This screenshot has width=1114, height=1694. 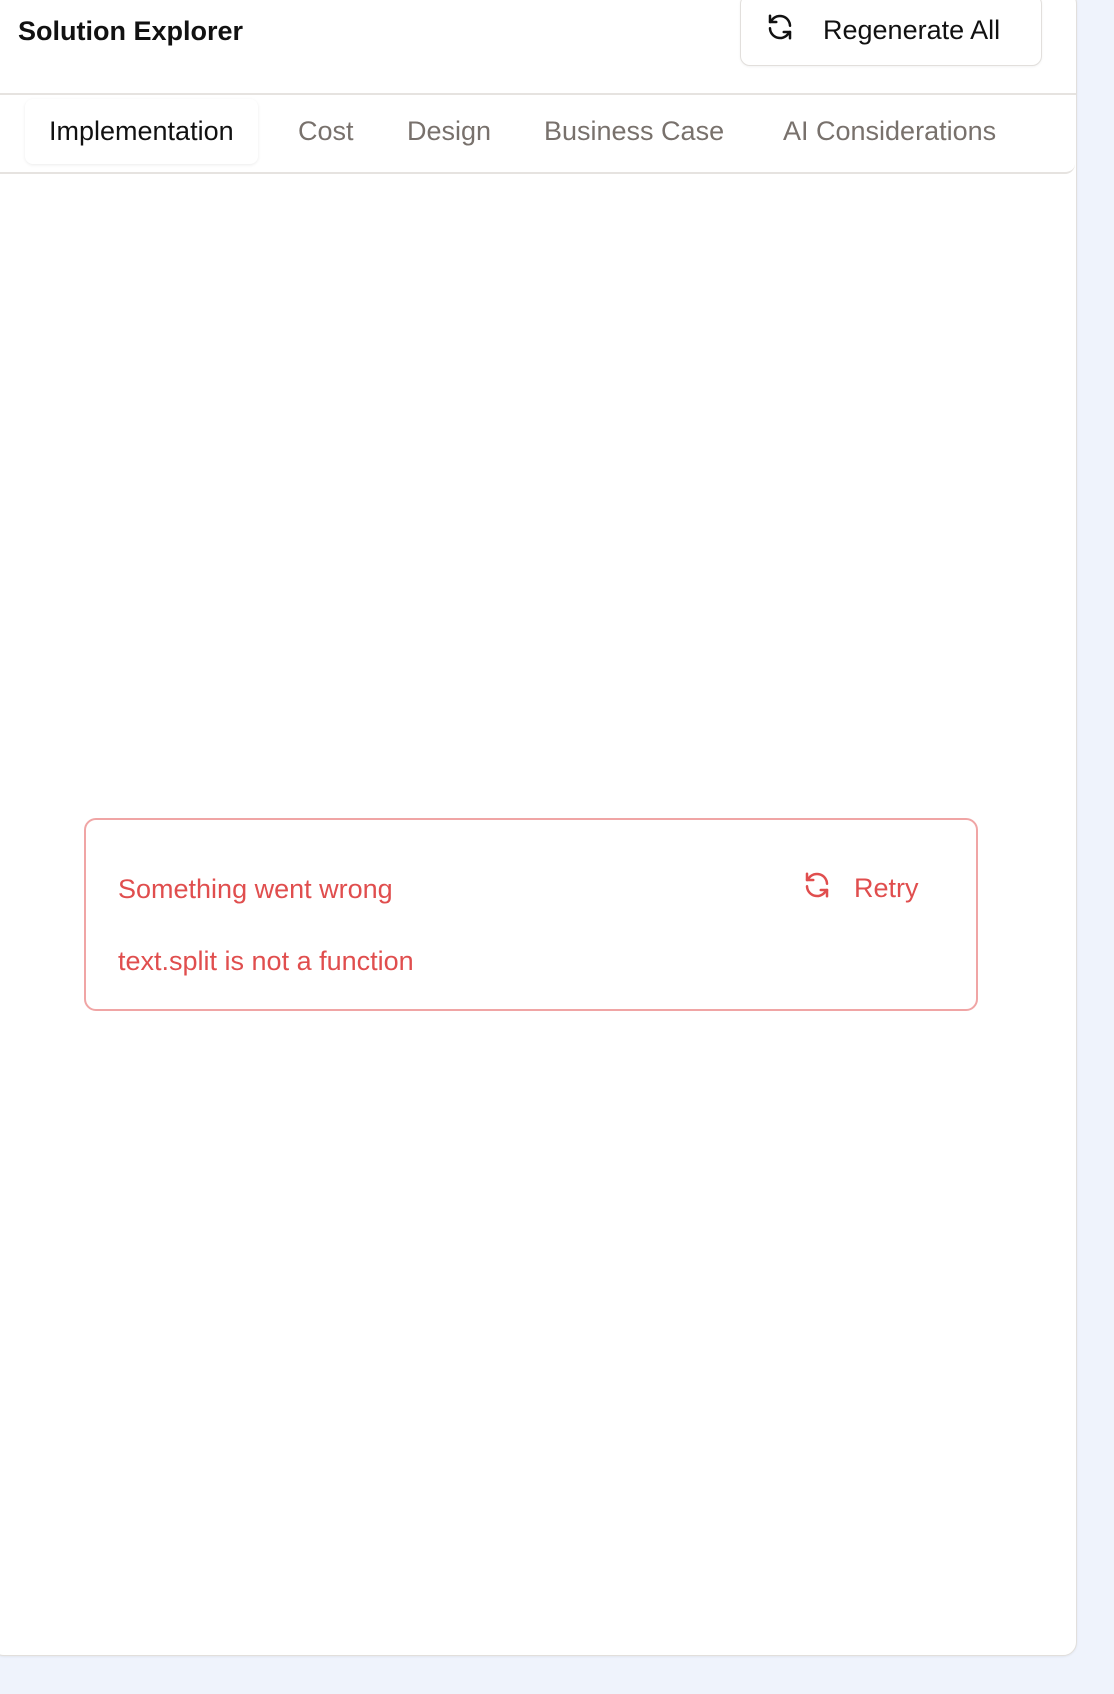 I want to click on error-title: Something went wrong, so click(x=255, y=889).